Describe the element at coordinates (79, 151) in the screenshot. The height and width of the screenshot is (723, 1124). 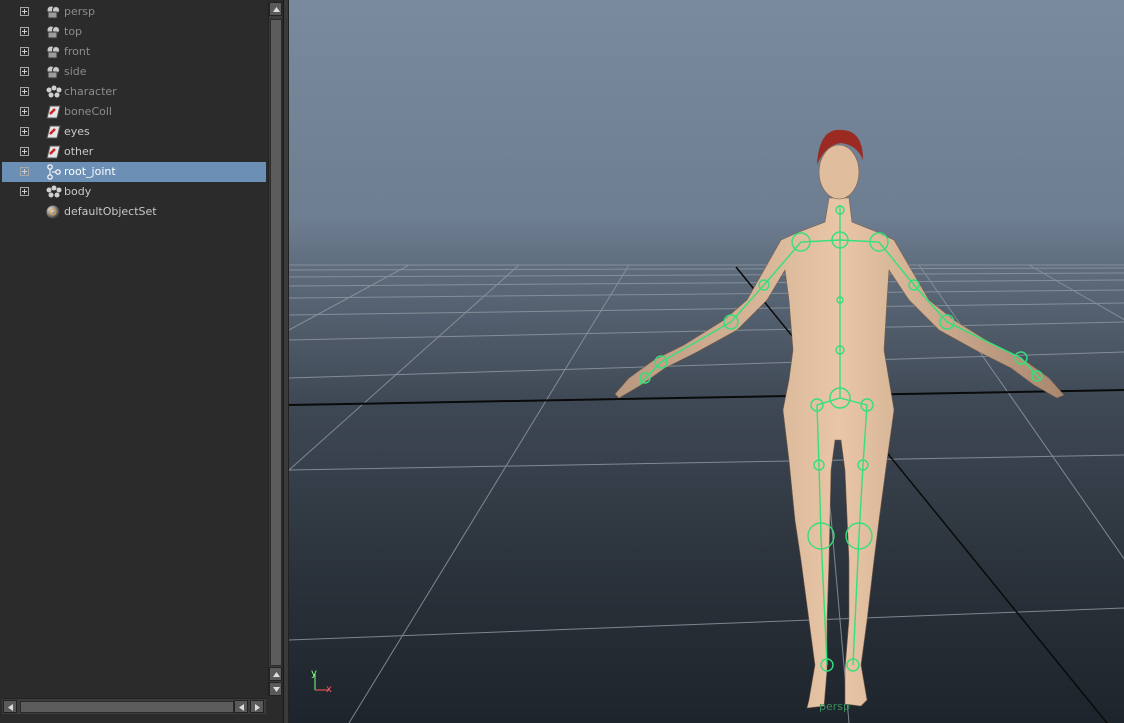
I see `outliner-item-label: other` at that location.